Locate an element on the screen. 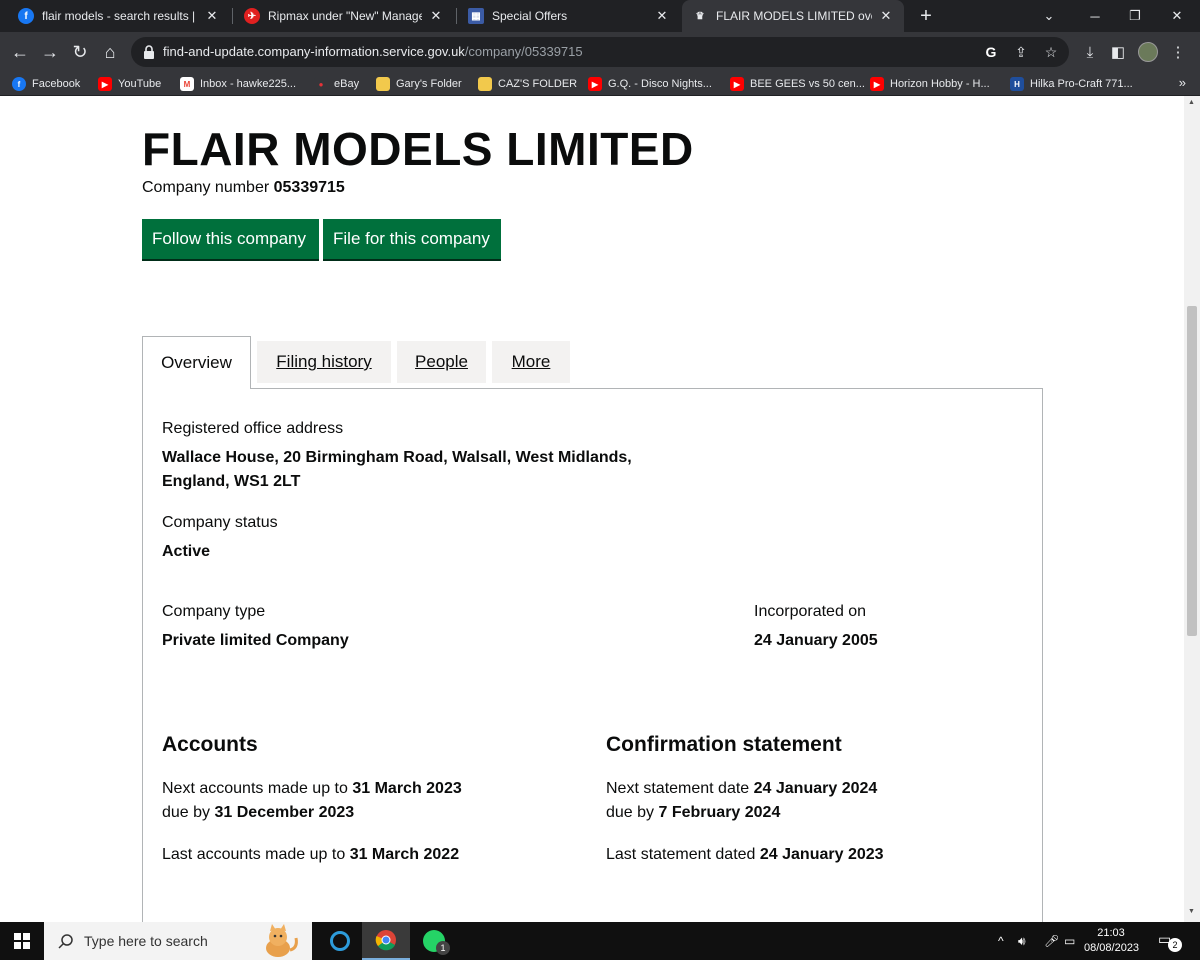 This screenshot has width=1200, height=960. scroll-down-icon: ▼ is located at coordinates (1191, 911).